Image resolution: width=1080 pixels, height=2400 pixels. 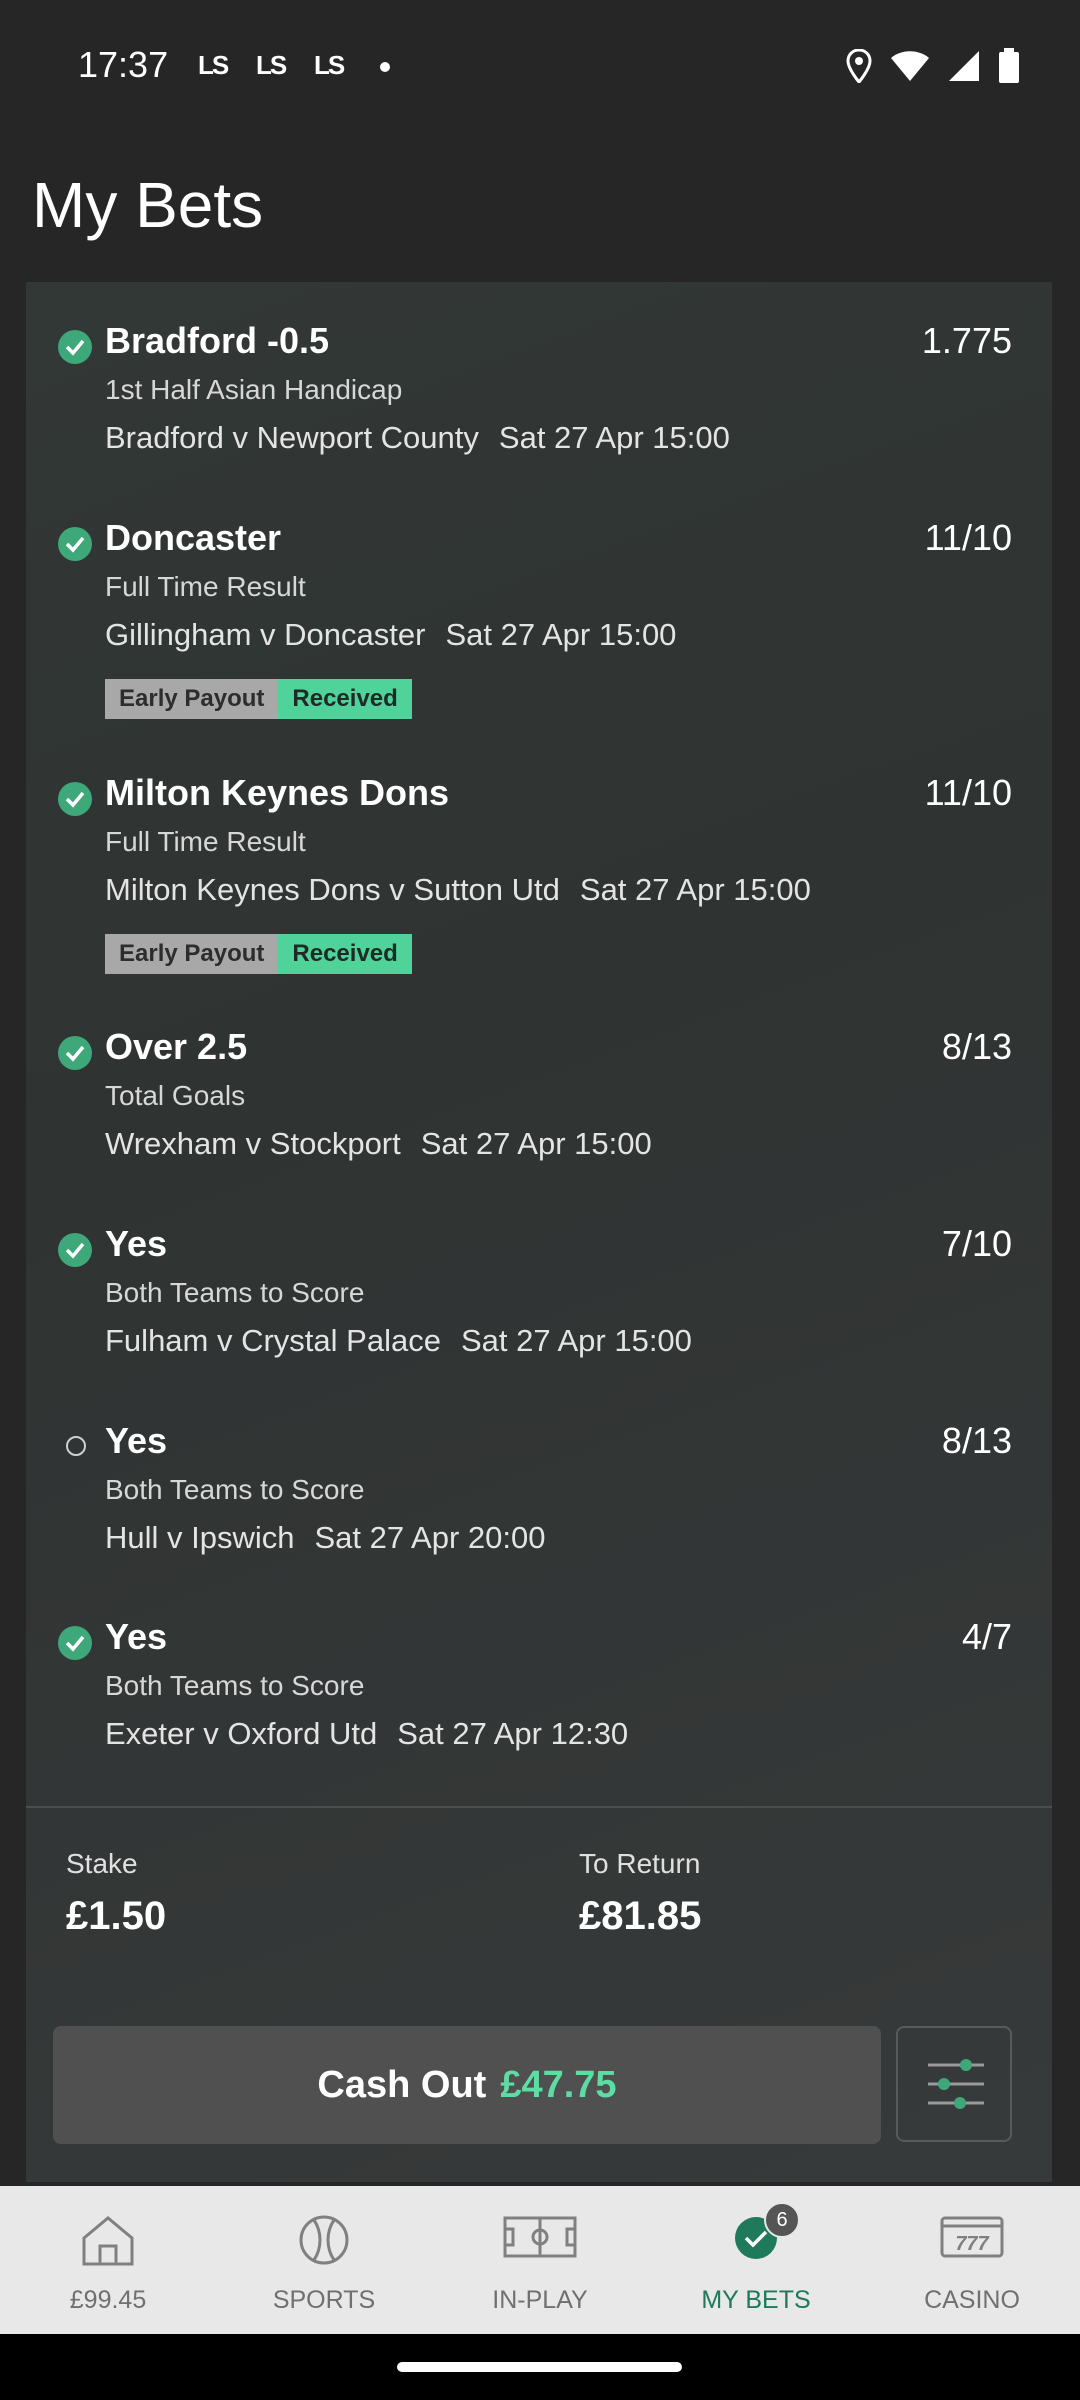 What do you see at coordinates (241, 1733) in the screenshot?
I see `event-name: Exeter v Oxford Utd` at bounding box center [241, 1733].